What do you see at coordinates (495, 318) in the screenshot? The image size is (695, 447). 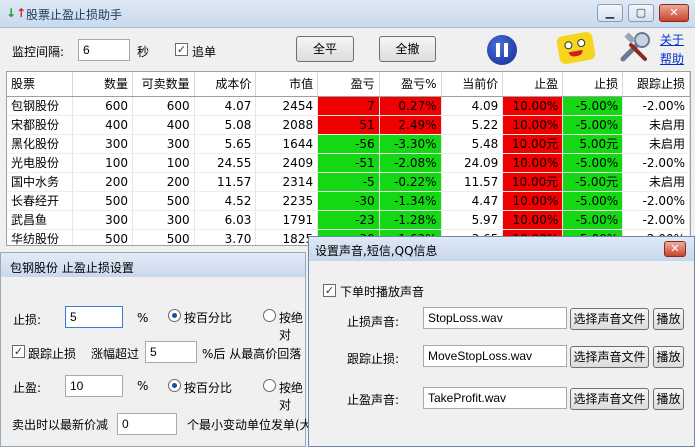 I see `stoploss-sound-input` at bounding box center [495, 318].